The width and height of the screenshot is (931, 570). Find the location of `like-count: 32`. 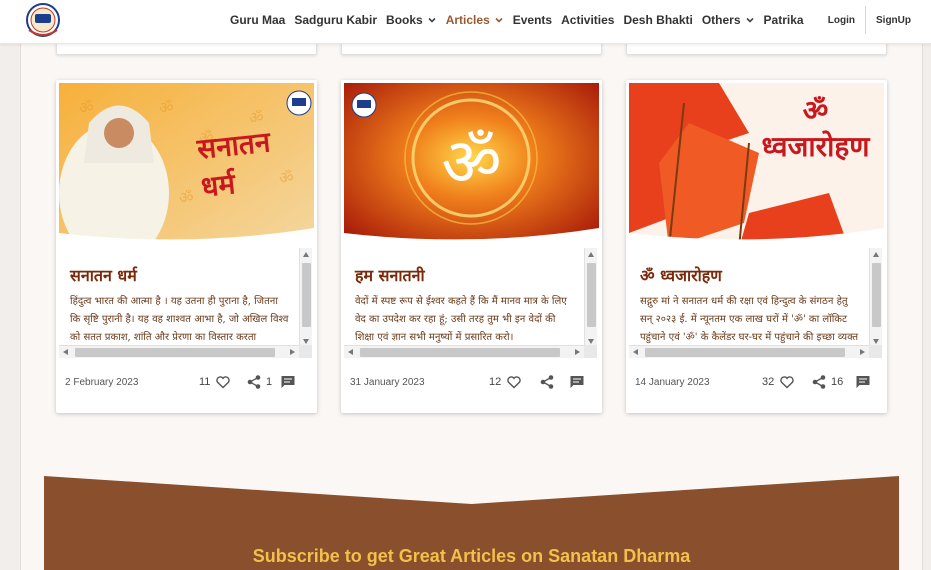

like-count: 32 is located at coordinates (768, 382).